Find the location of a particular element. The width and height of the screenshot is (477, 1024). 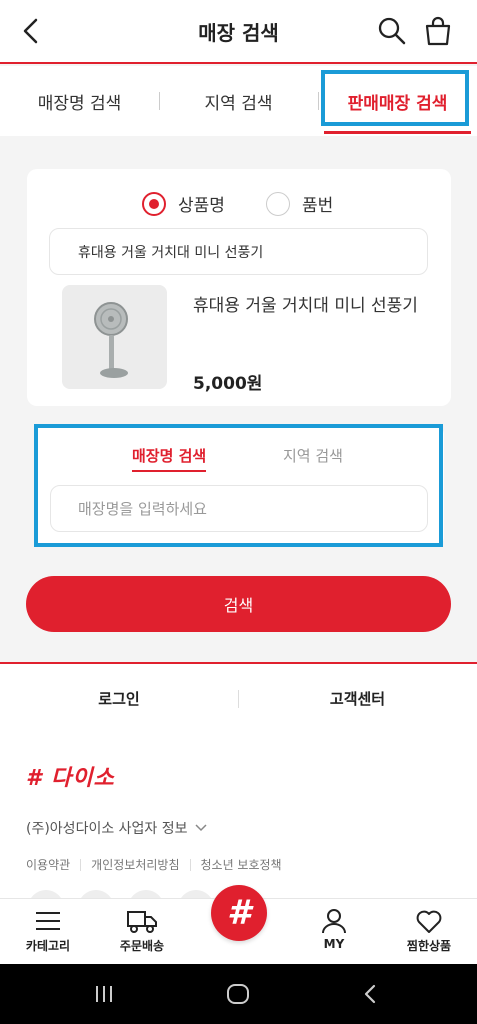

system-nav-bar is located at coordinates (238, 994).